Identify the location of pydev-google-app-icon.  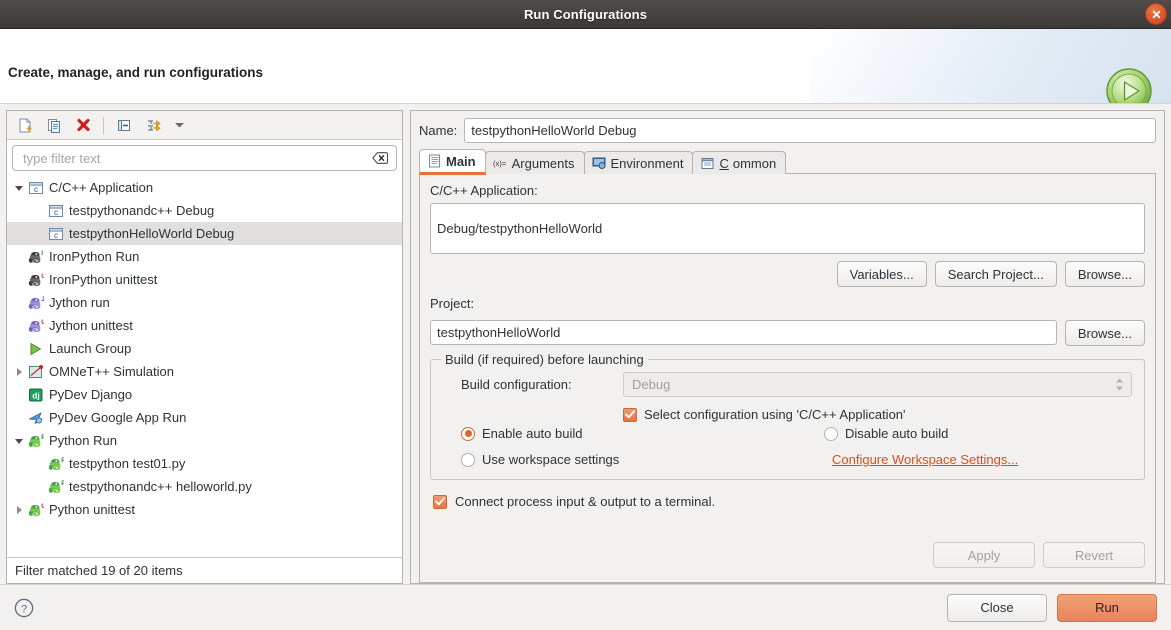
(36, 418).